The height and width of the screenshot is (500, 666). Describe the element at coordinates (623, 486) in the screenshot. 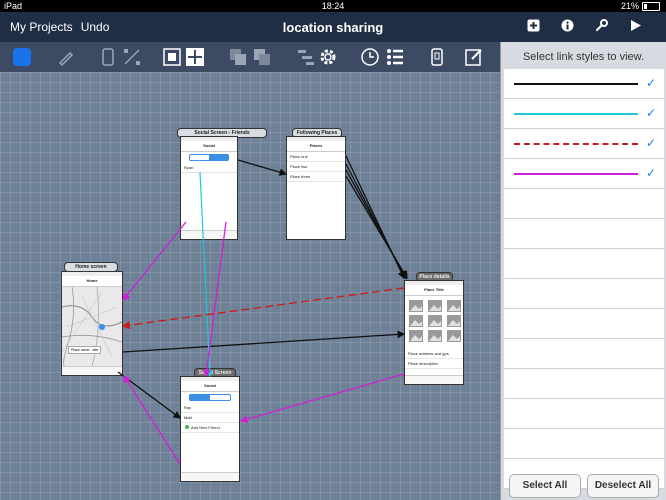

I see `deselect-all-button: Deselect All` at that location.